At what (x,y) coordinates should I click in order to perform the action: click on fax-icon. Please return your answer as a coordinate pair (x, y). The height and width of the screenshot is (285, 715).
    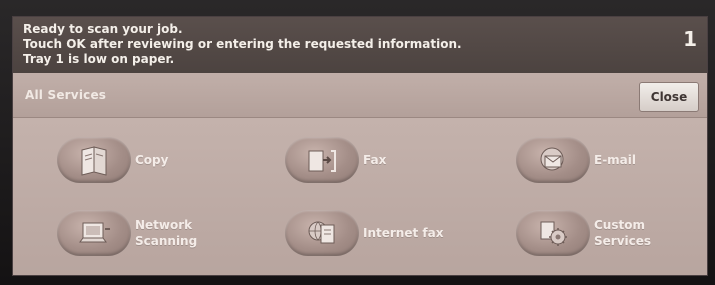
    Looking at the image, I should click on (322, 161).